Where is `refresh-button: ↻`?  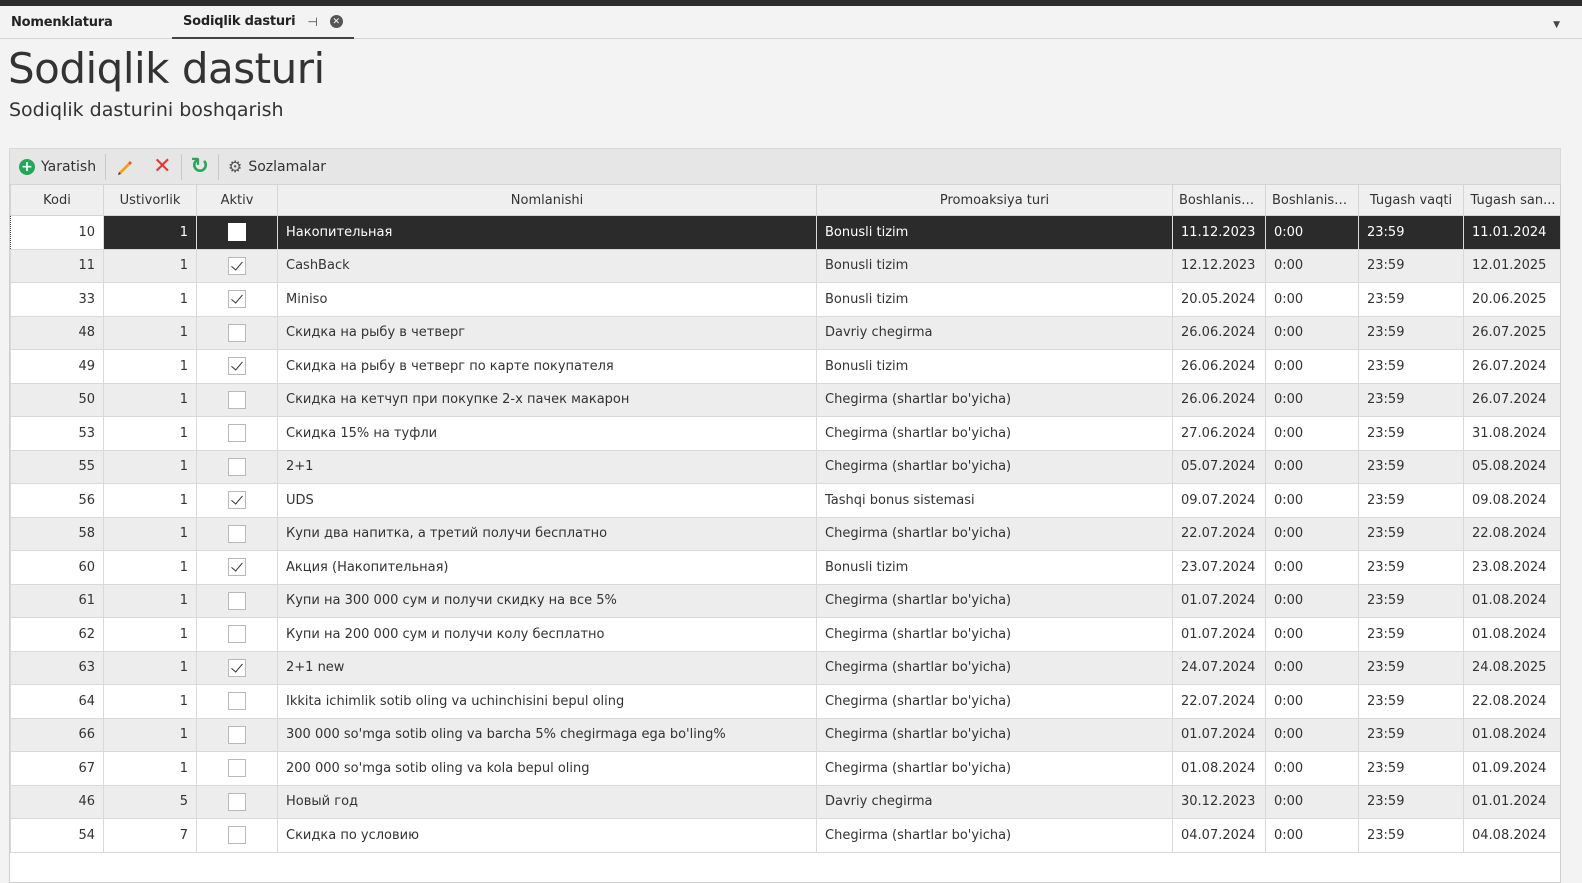 refresh-button: ↻ is located at coordinates (200, 167).